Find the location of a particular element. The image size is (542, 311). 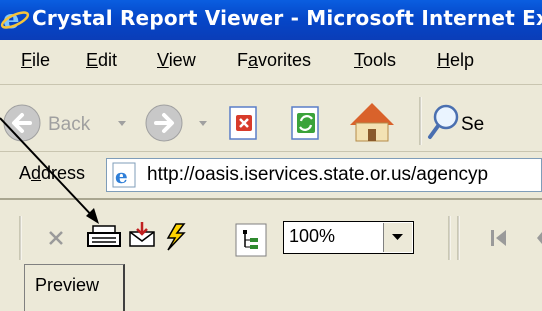

menu-bar: File Edit View Favorites Tools Help is located at coordinates (271, 62).